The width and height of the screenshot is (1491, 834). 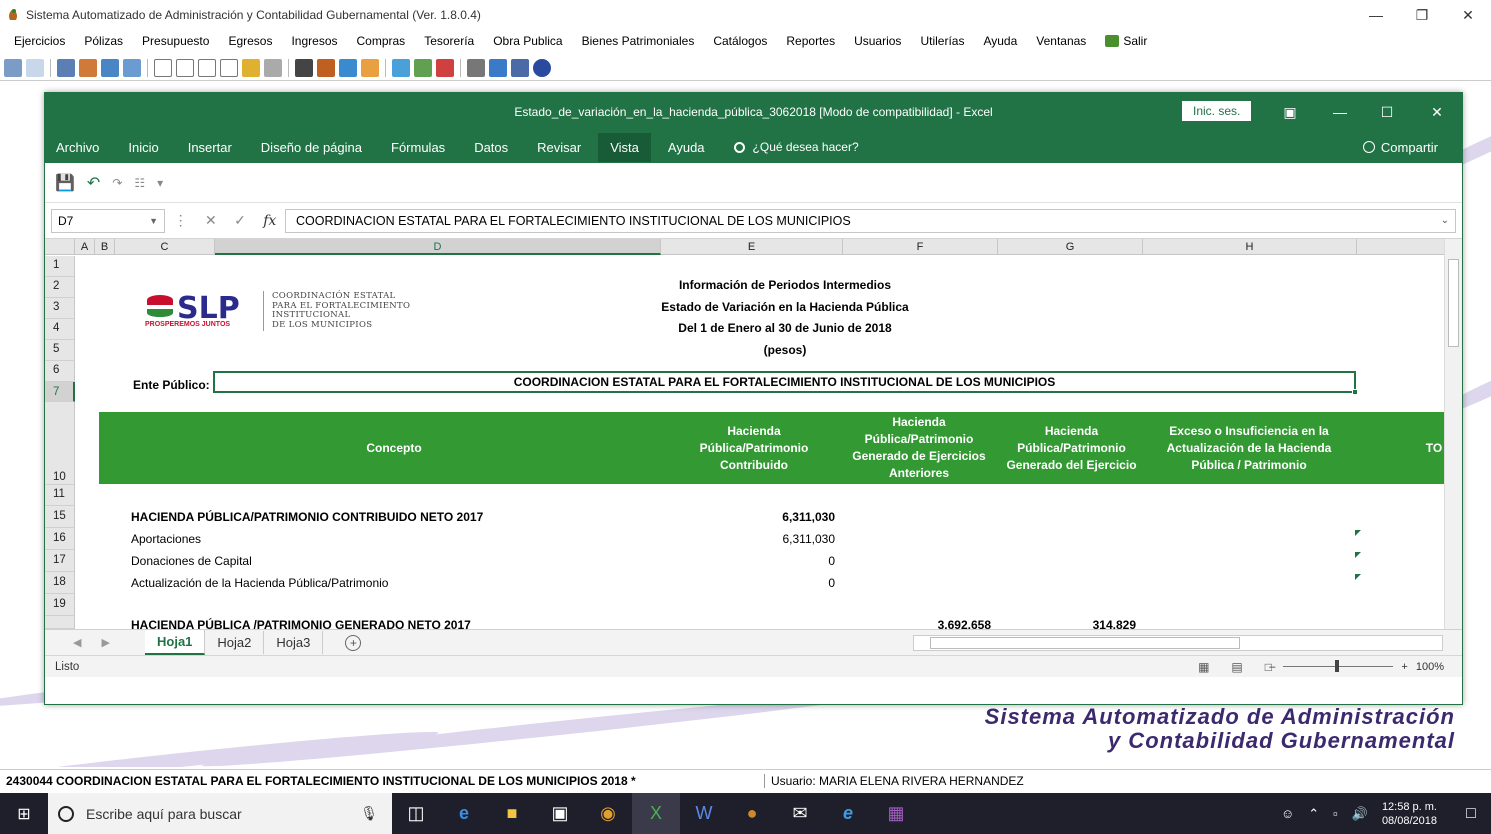 I want to click on menu-polizas: Pólizas, so click(x=103, y=41).